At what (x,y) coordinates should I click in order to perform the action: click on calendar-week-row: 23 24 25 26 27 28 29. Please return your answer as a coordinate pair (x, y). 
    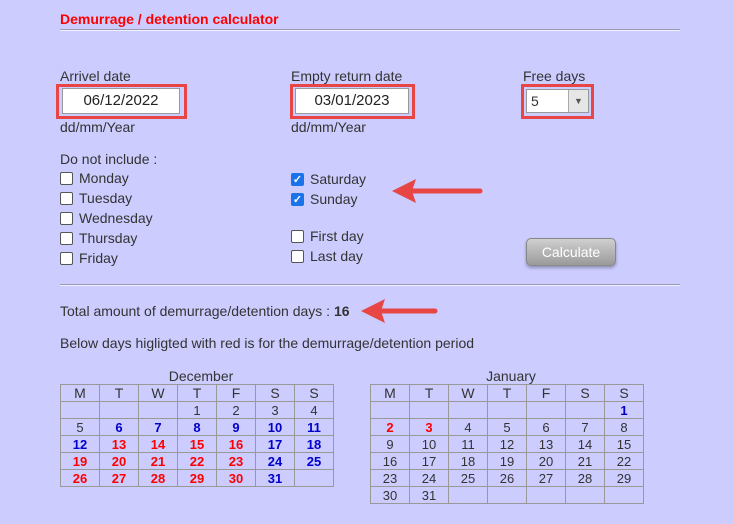
    Looking at the image, I should click on (507, 478).